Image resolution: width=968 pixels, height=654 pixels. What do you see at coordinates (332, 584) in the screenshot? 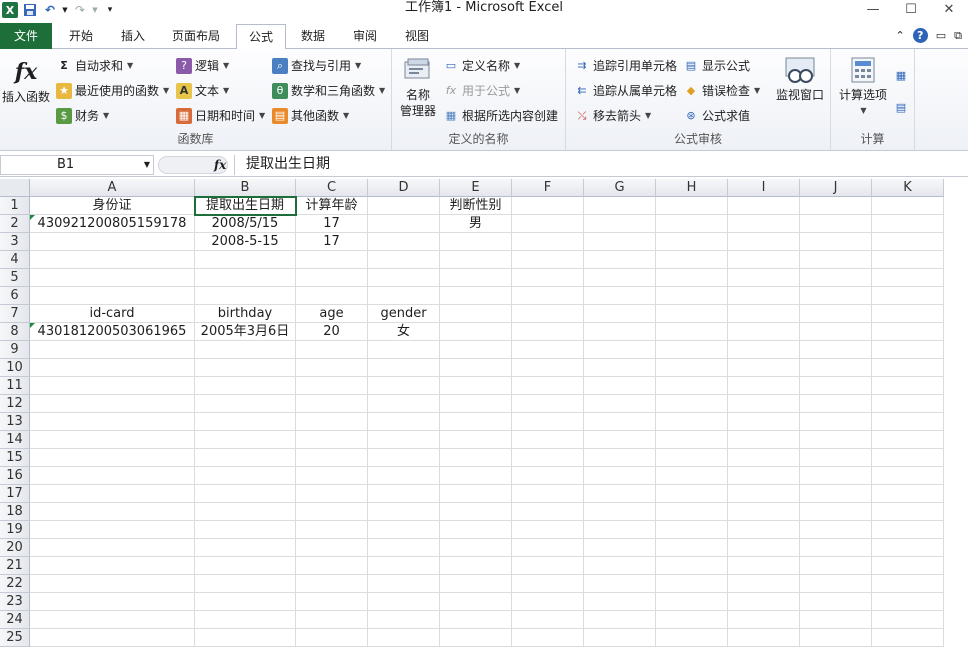
I see `cell-C22` at bounding box center [332, 584].